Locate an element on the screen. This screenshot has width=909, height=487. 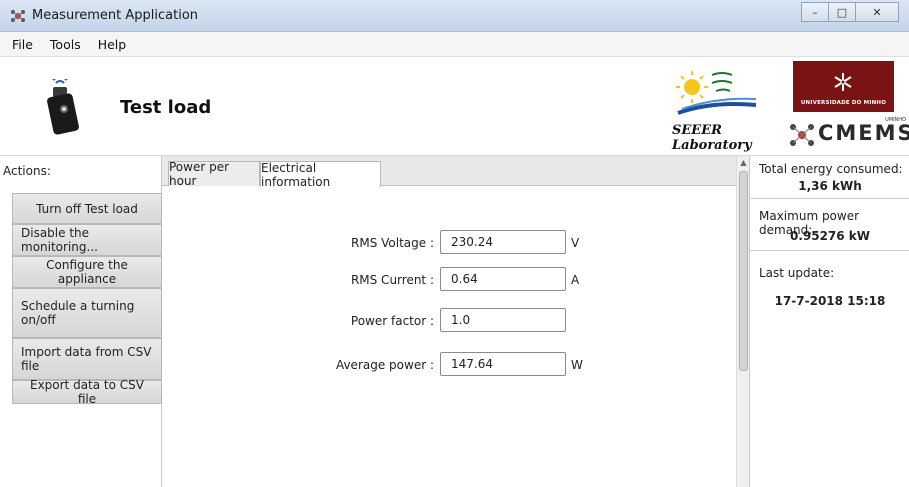
average-power-field: 147.64 is located at coordinates (503, 364).